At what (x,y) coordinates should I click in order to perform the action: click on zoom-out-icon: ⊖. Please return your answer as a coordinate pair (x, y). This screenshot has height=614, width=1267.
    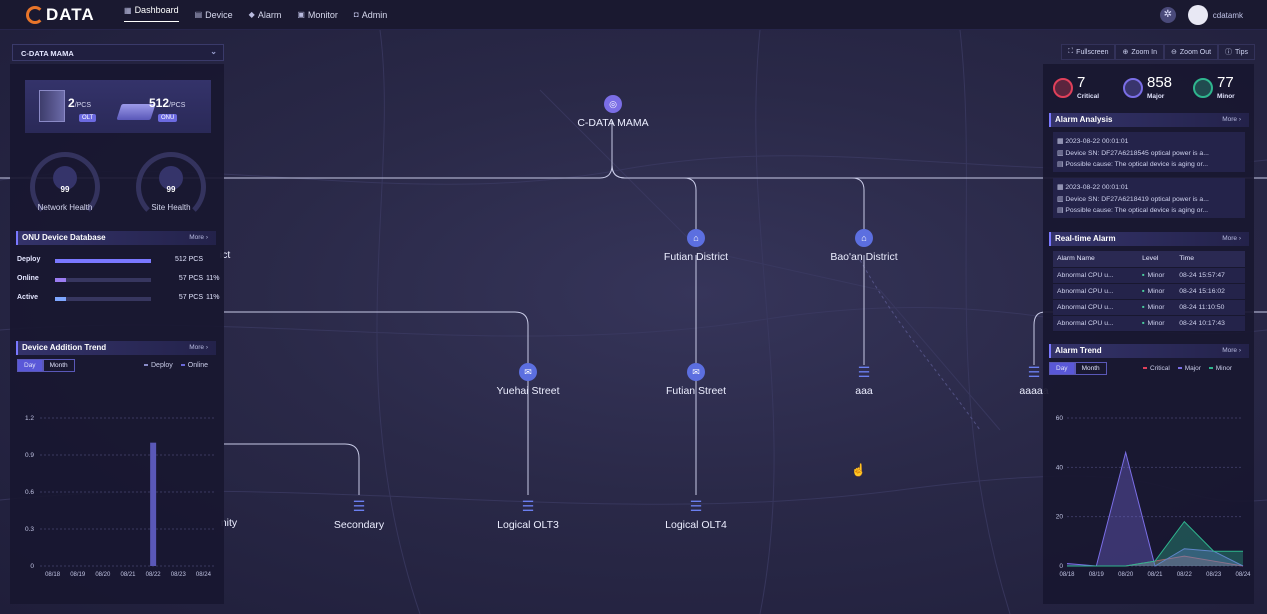
    Looking at the image, I should click on (1174, 52).